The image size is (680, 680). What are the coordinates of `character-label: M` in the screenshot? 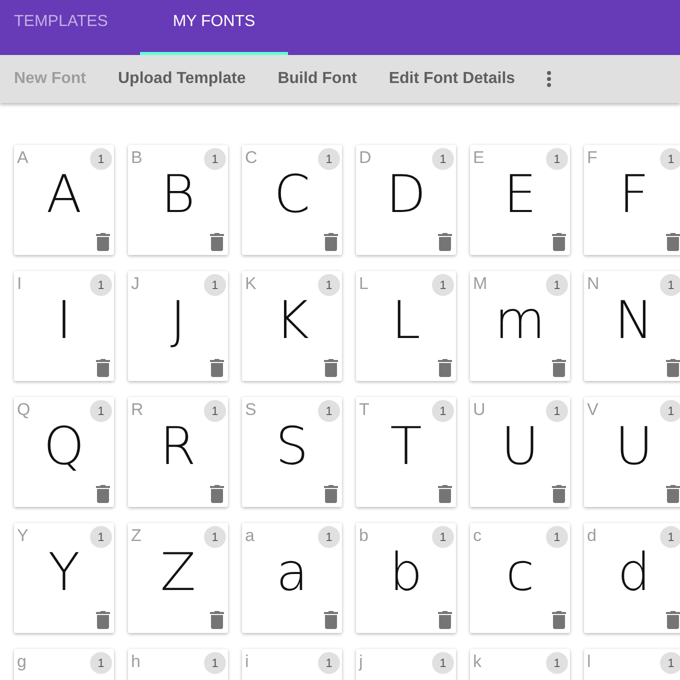 It's located at (480, 284).